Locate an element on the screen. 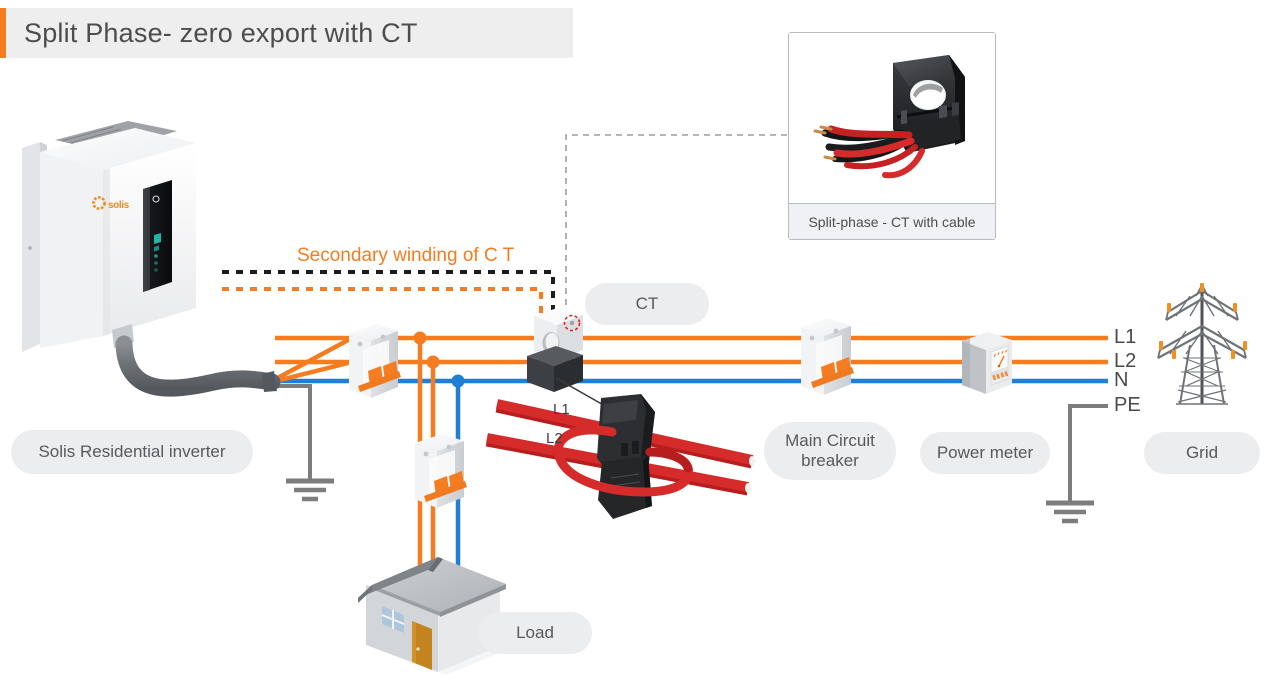 The width and height of the screenshot is (1272, 686). secondary-winding-label: Secondary winding of C T is located at coordinates (406, 255).